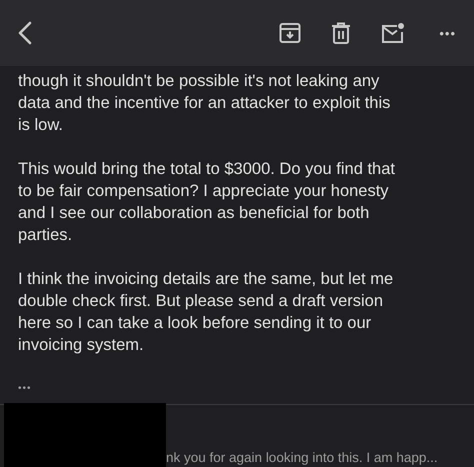 Image resolution: width=474 pixels, height=467 pixels. I want to click on more-button: •••, so click(447, 33).